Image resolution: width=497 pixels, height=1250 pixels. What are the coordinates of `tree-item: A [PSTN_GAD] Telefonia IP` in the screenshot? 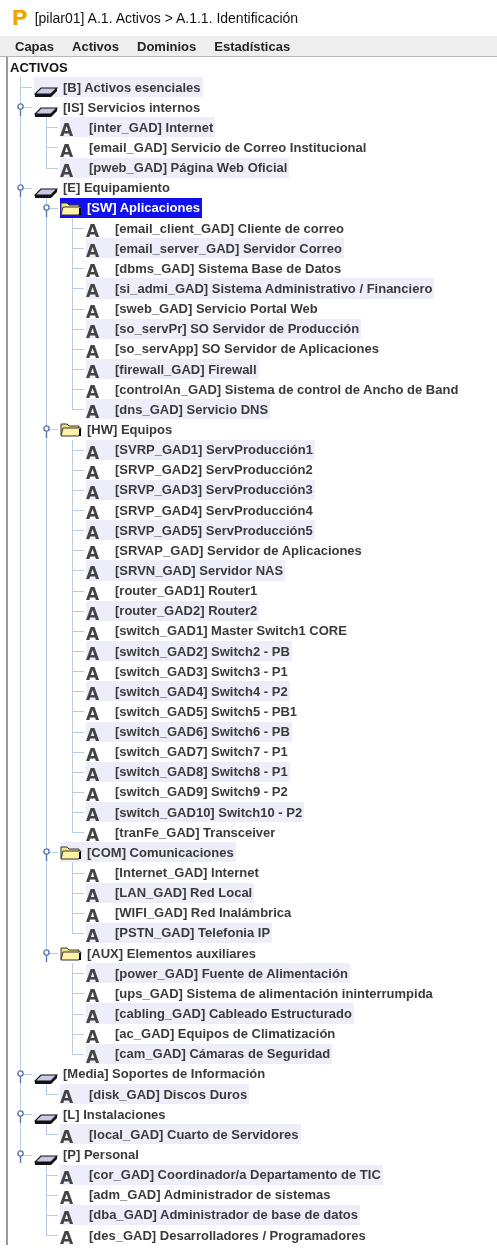 It's located at (179, 933).